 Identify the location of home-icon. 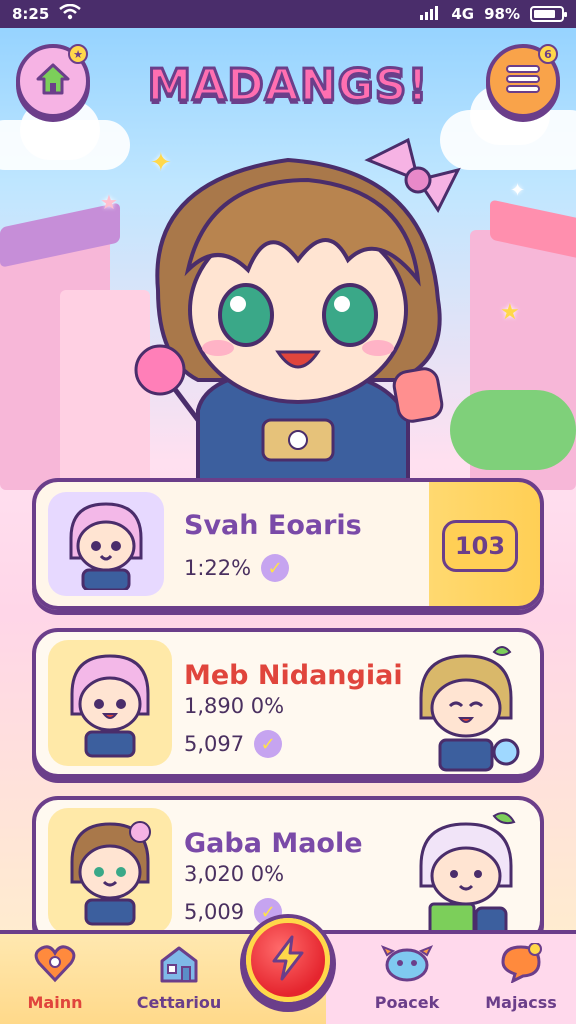
(53, 81).